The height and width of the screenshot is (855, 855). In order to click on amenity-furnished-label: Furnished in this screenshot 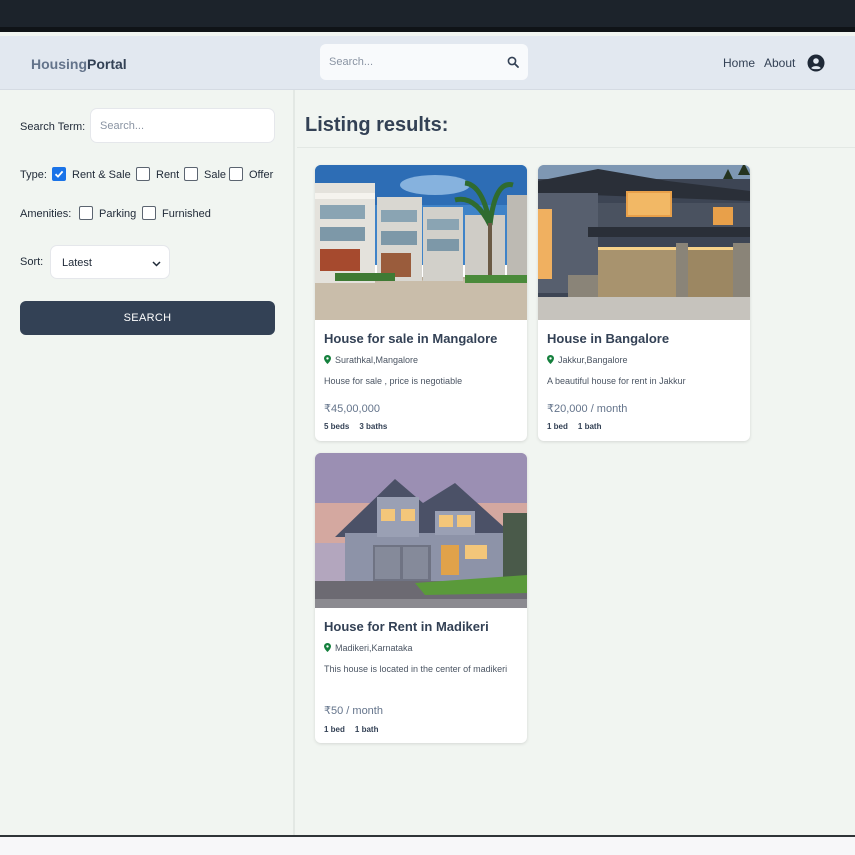, I will do `click(186, 214)`.